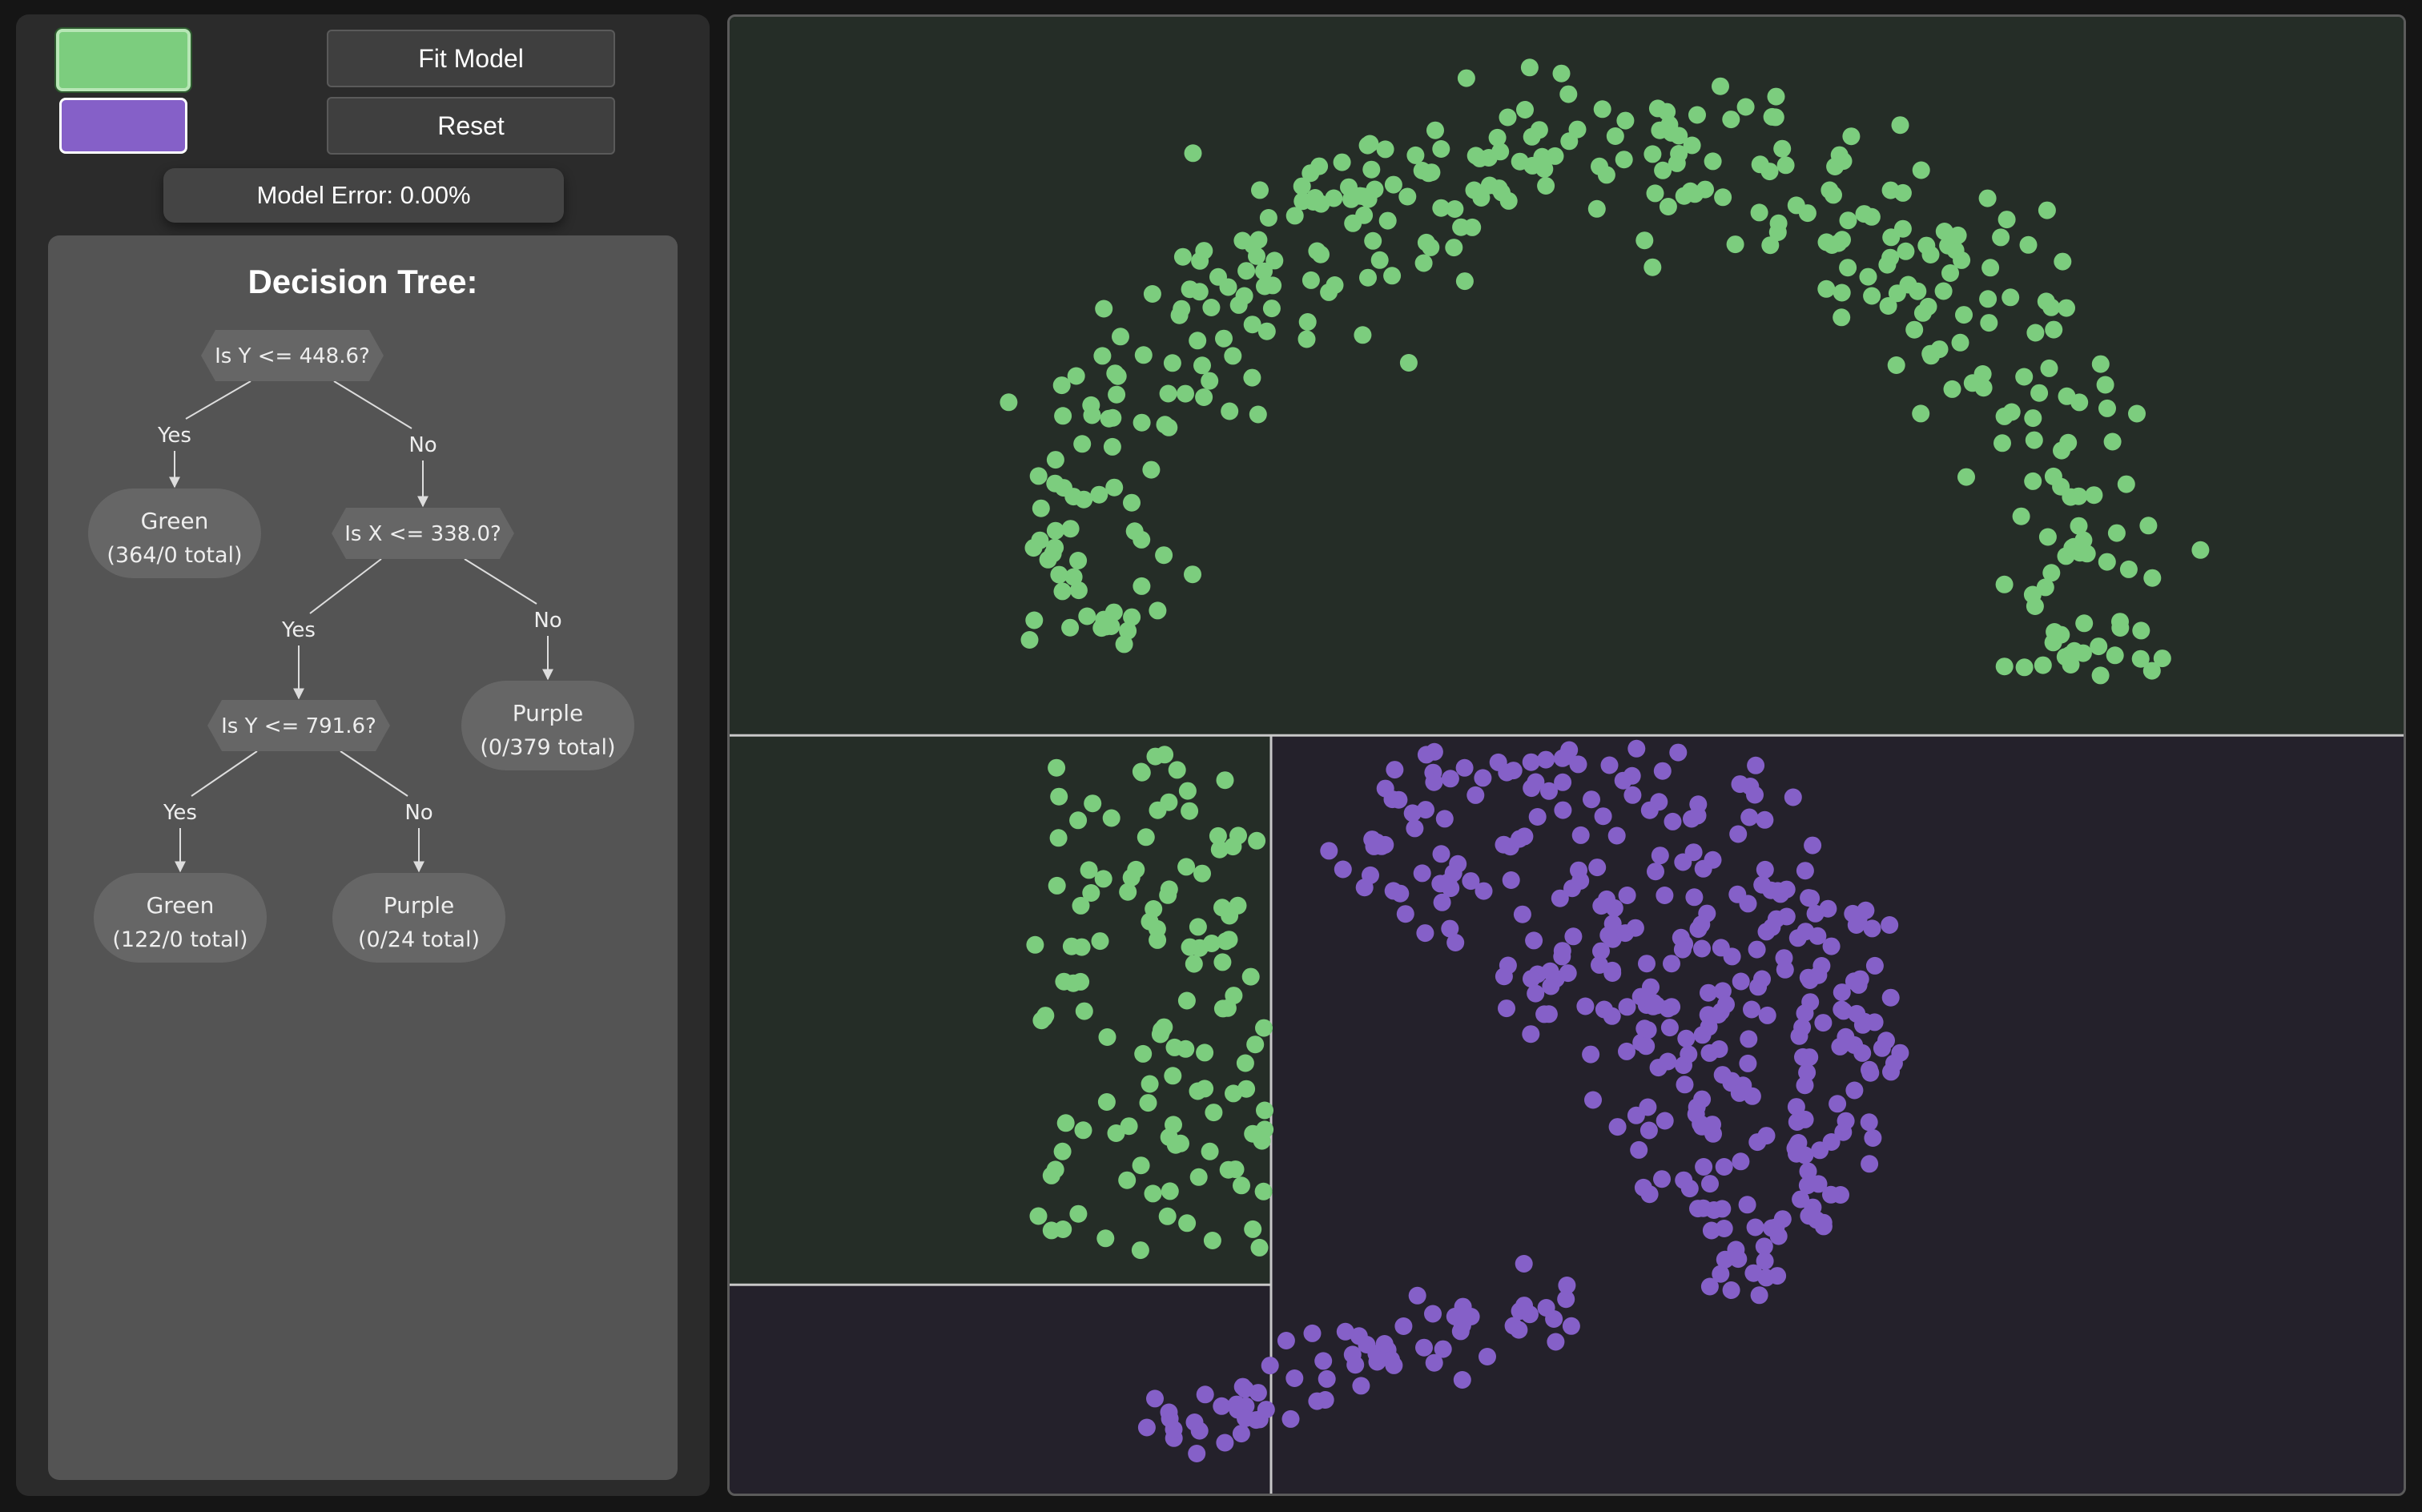 This screenshot has width=2422, height=1512. What do you see at coordinates (471, 126) in the screenshot?
I see `reset-button: Reset` at bounding box center [471, 126].